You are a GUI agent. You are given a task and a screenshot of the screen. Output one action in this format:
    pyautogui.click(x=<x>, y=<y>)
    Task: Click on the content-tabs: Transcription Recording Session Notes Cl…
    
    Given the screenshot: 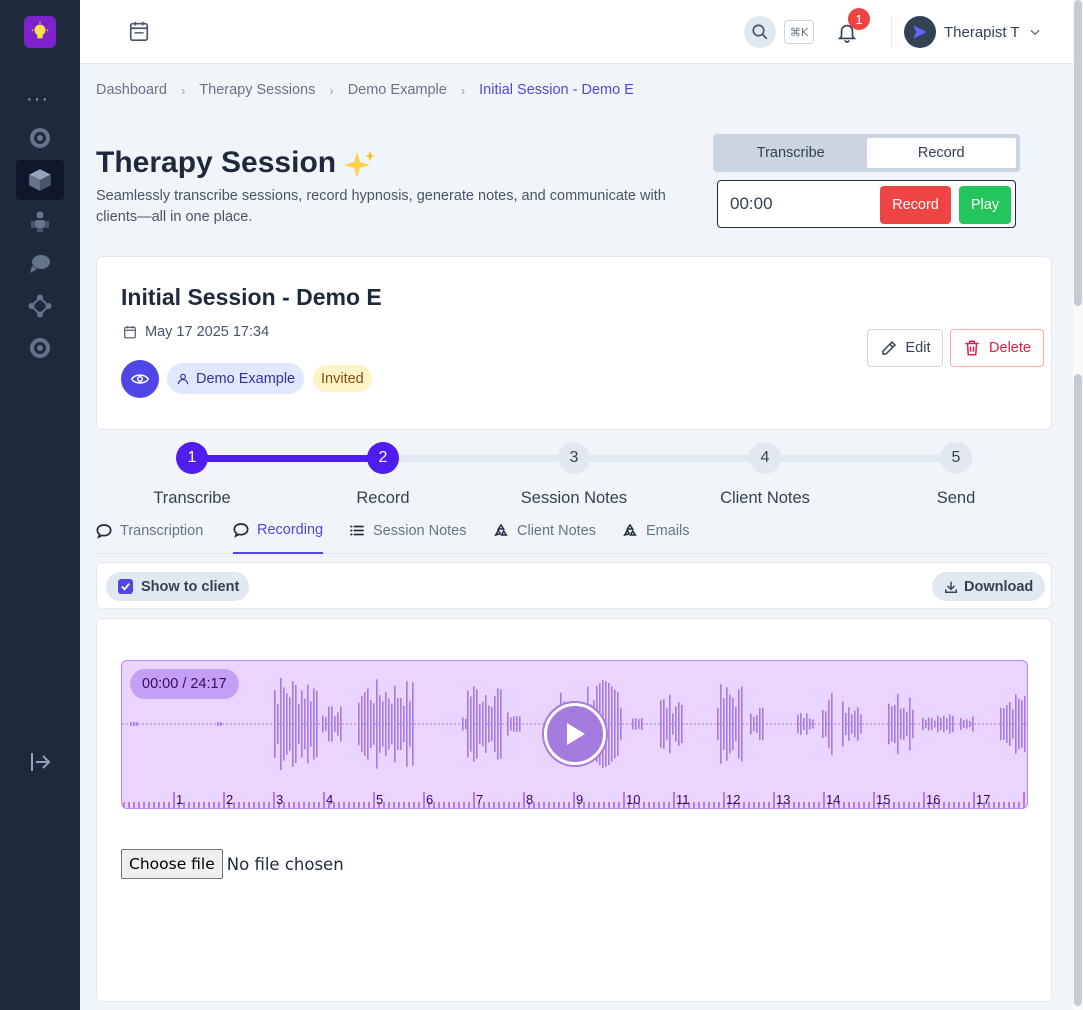 What is the action you would take?
    pyautogui.click(x=574, y=535)
    